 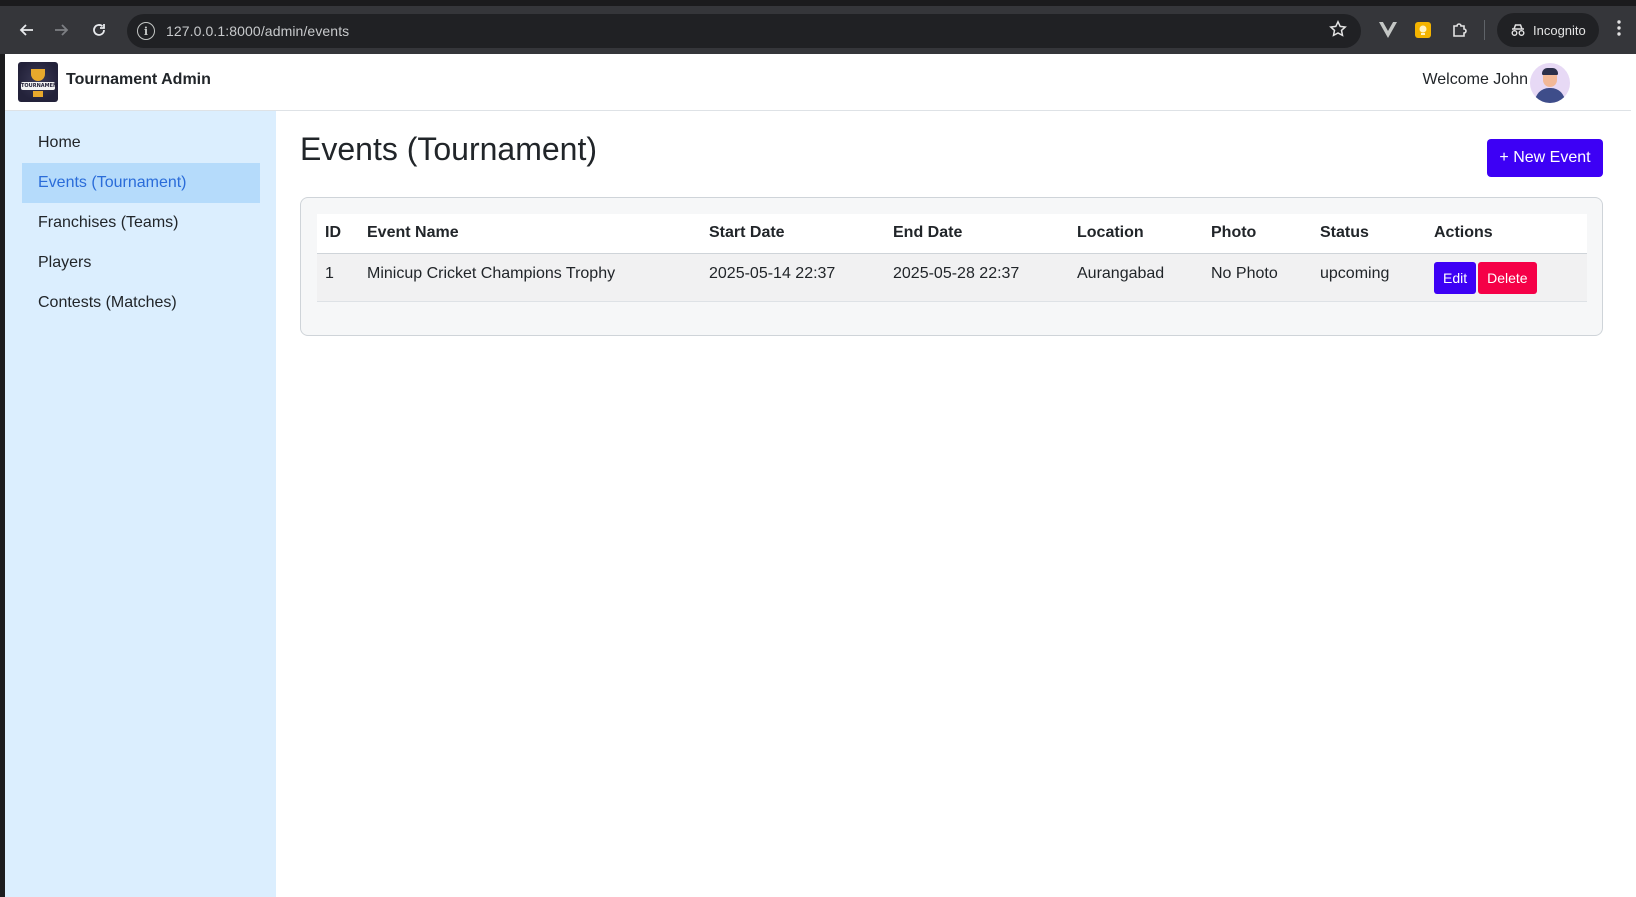 I want to click on new-event-button: + New Event, so click(x=1545, y=158).